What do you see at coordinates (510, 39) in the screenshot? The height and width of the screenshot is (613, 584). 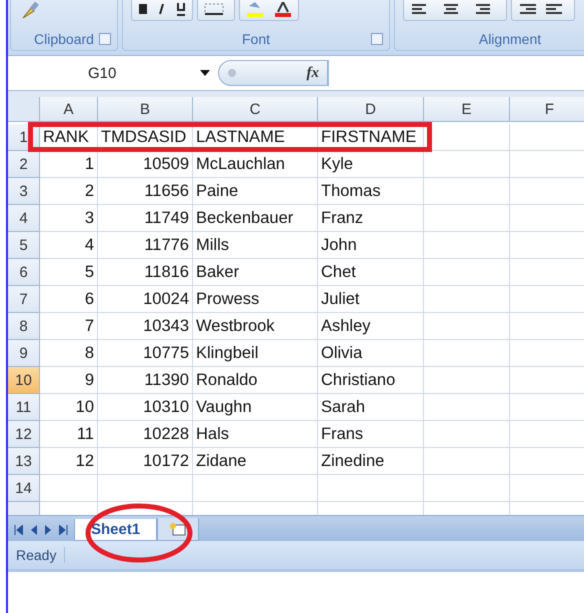 I see `group-label: Alignment` at bounding box center [510, 39].